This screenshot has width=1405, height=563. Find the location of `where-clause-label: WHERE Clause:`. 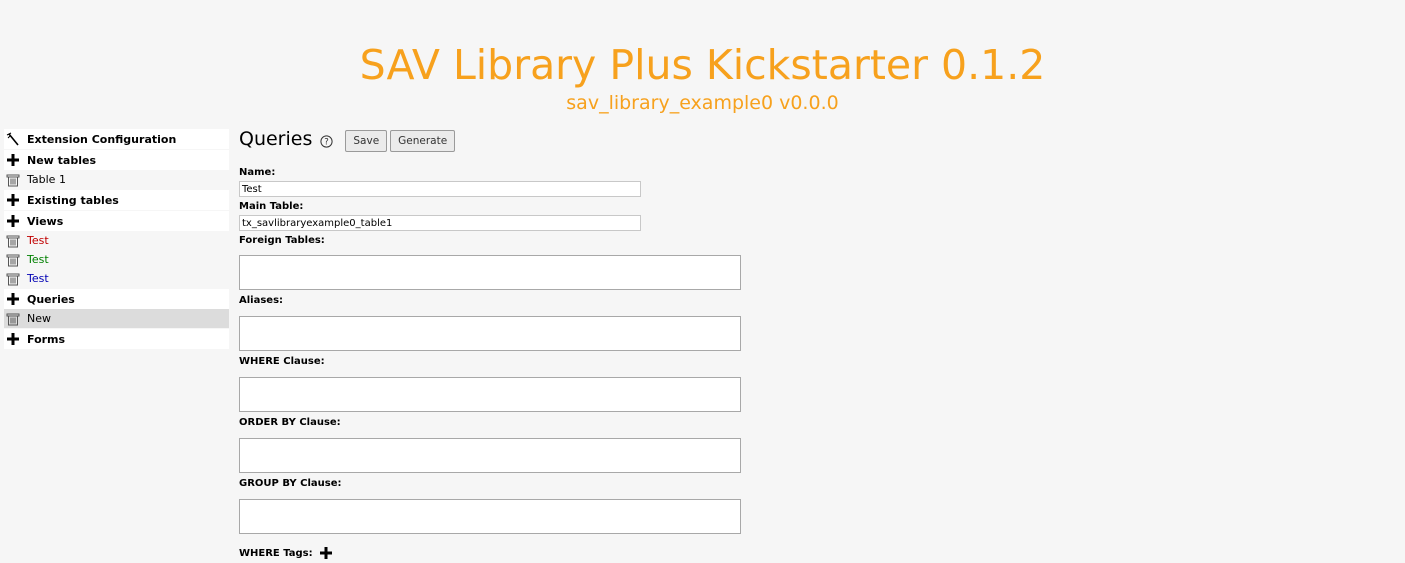

where-clause-label: WHERE Clause: is located at coordinates (282, 361).